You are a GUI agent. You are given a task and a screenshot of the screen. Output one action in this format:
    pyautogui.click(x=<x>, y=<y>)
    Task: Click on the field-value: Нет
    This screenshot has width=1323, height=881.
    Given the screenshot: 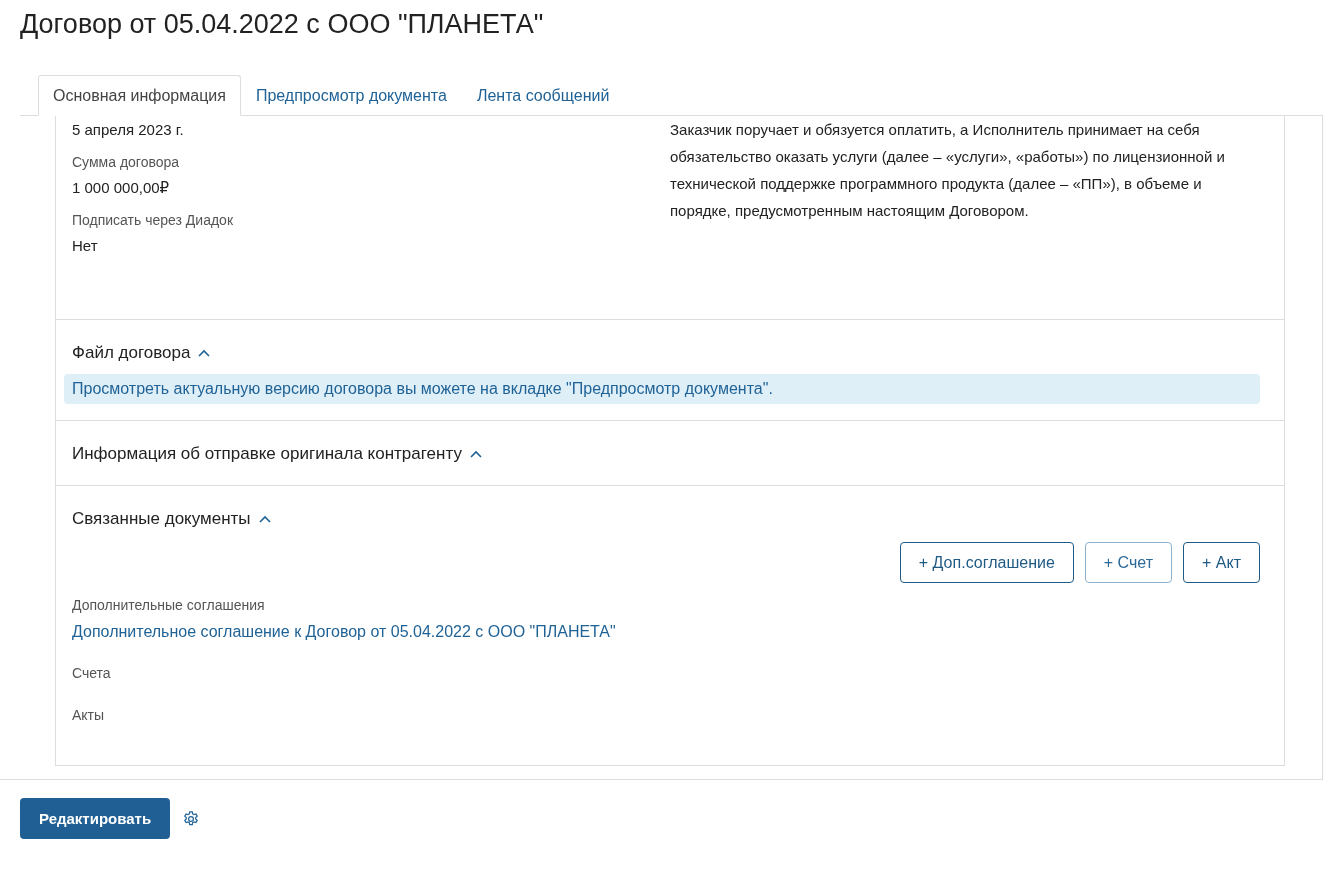 What is the action you would take?
    pyautogui.click(x=85, y=246)
    